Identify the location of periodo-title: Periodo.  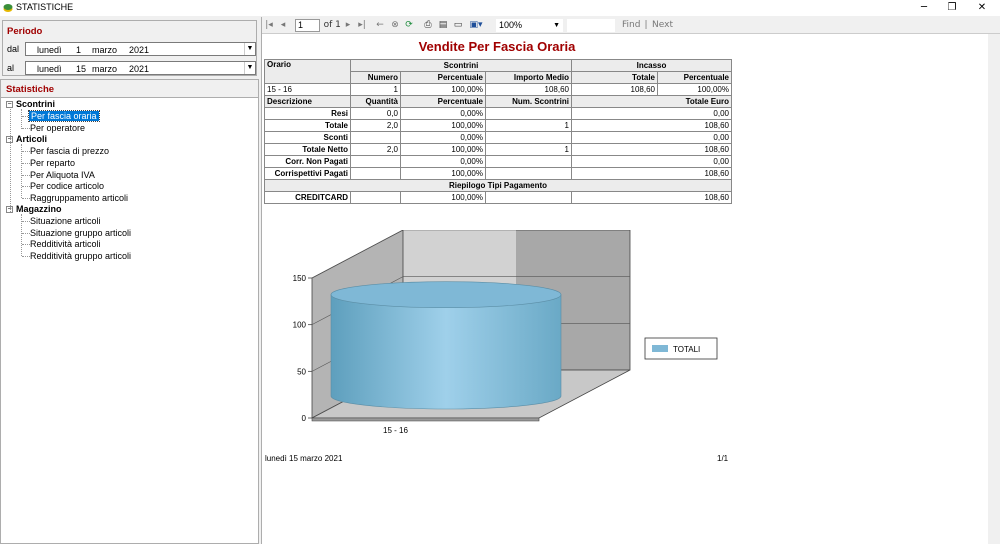
(25, 31).